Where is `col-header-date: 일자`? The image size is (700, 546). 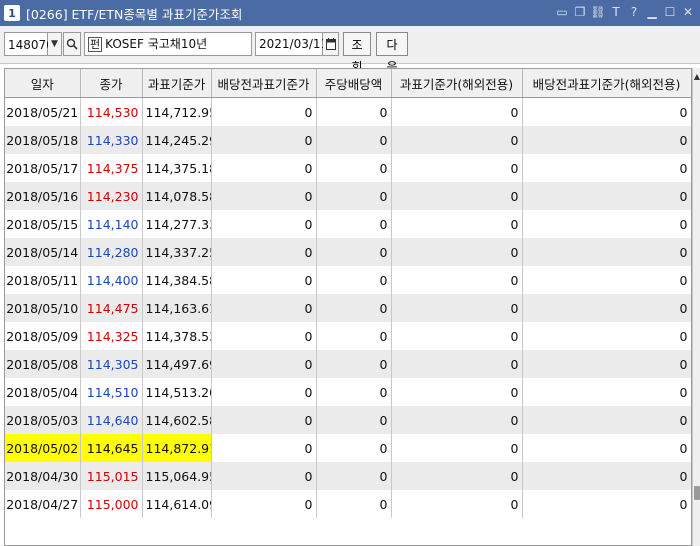 col-header-date: 일자 is located at coordinates (43, 83).